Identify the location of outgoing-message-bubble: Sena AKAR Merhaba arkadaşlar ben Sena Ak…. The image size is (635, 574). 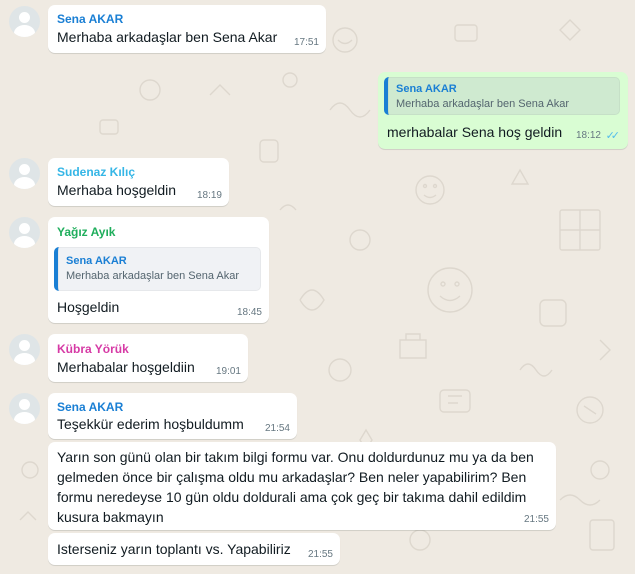
(503, 110).